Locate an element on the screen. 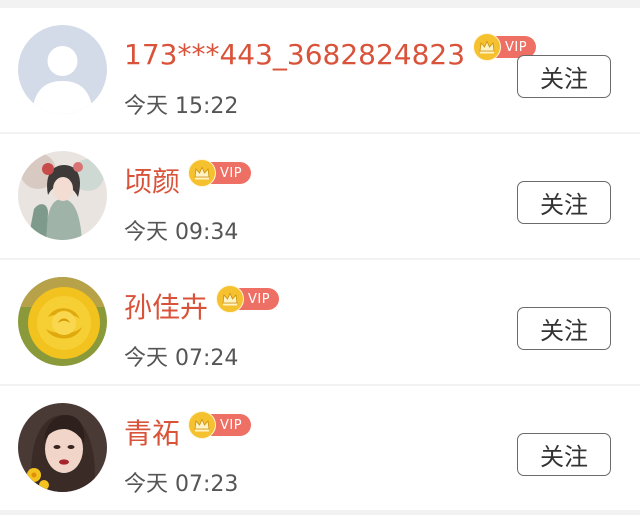  portrait-woman-avatar-icon is located at coordinates (62, 447).